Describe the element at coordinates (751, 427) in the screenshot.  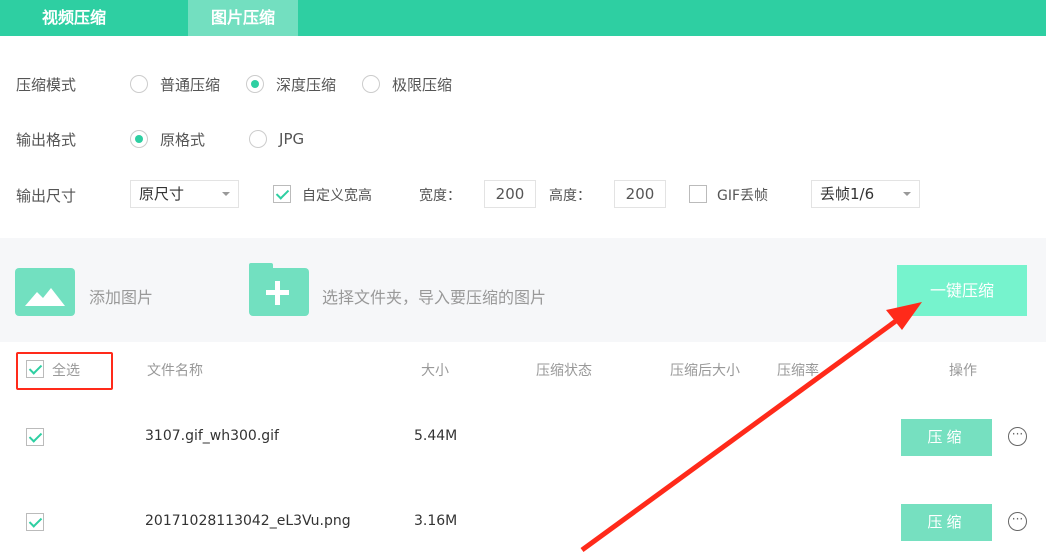
I see `annotation-arrow` at that location.